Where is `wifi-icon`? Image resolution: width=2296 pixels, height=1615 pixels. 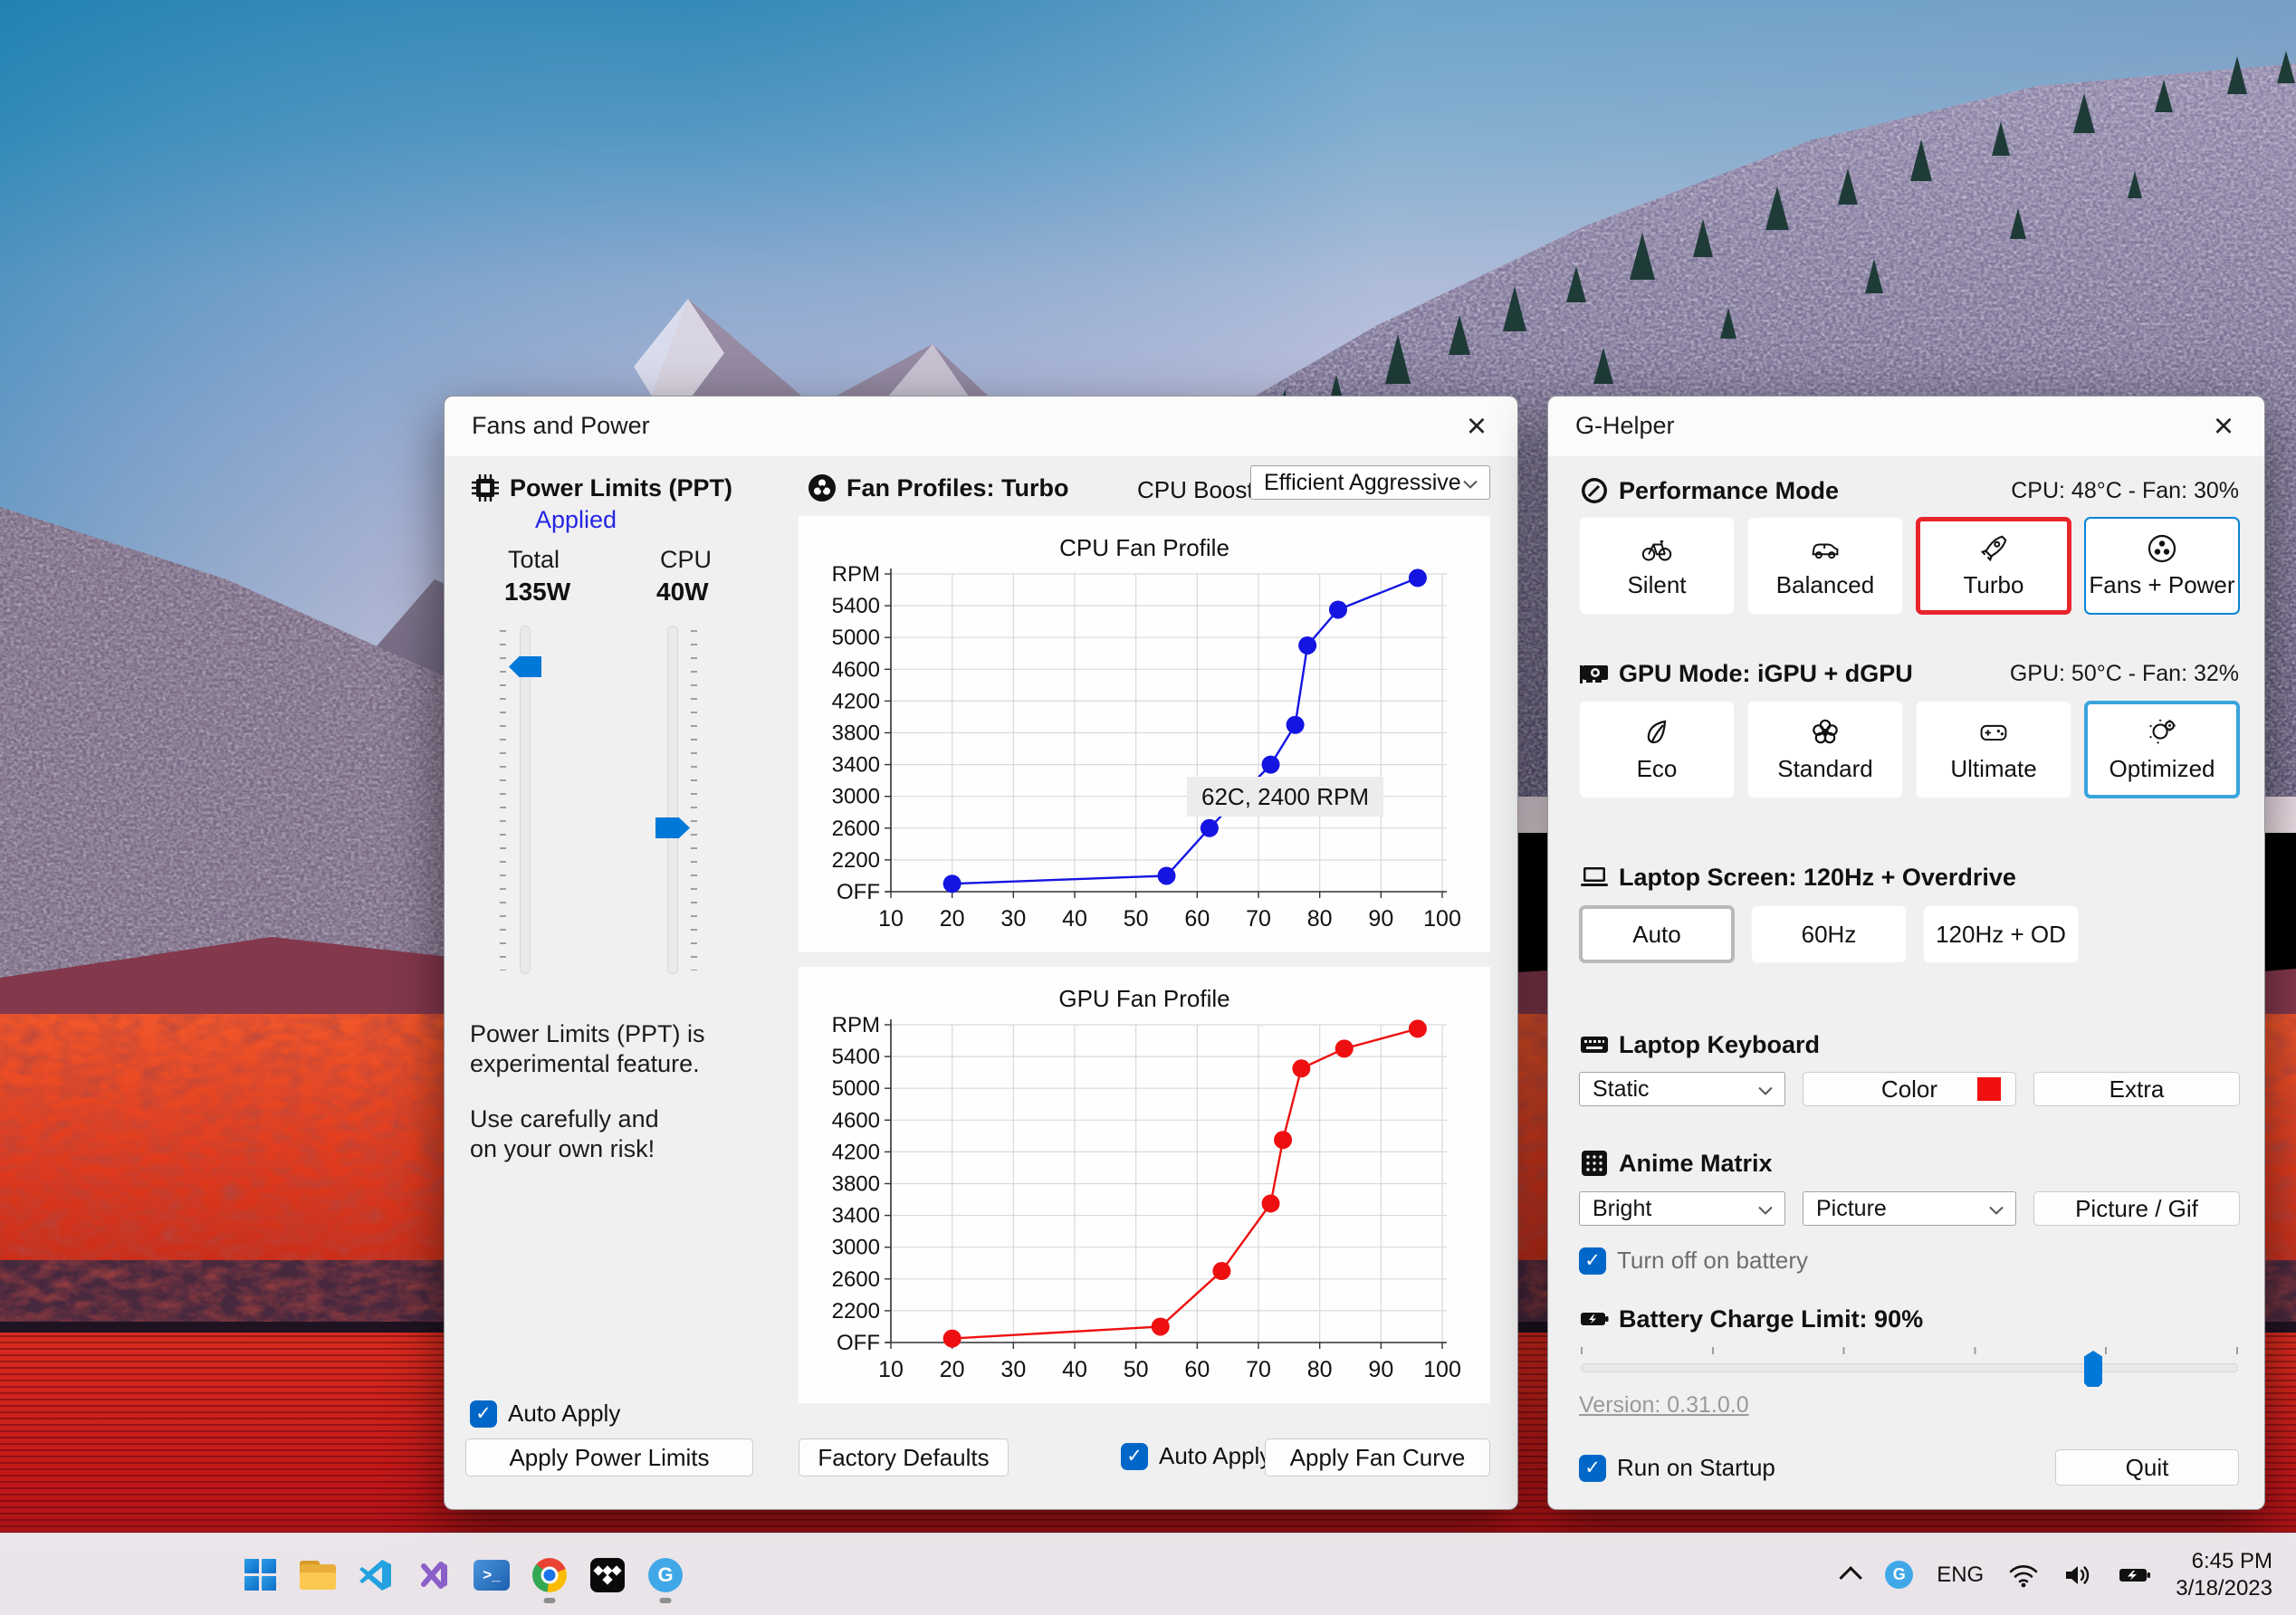 wifi-icon is located at coordinates (2024, 1575).